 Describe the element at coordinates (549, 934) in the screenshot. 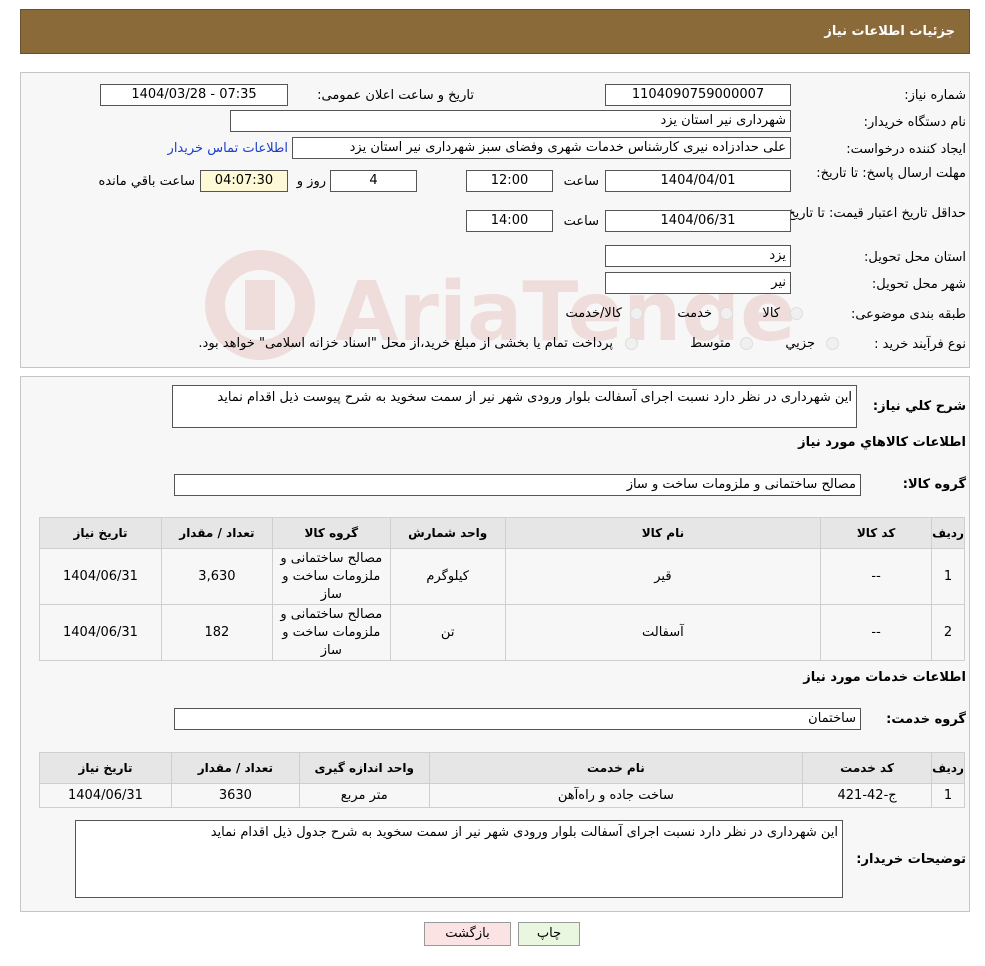

I see `print-button: چاپ` at that location.